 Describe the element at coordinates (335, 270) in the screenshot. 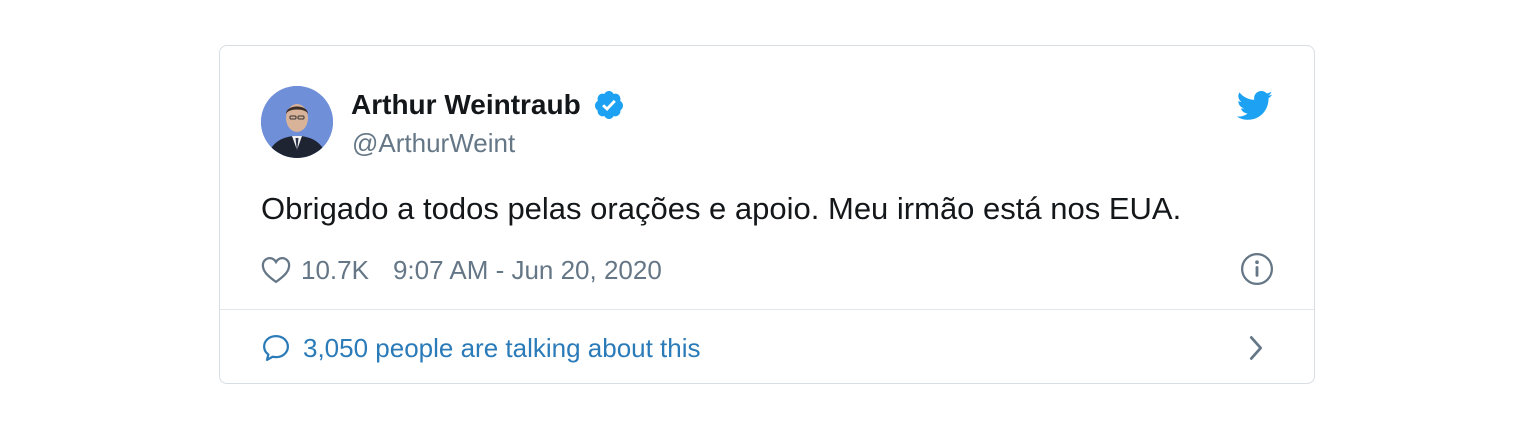

I see `like-count: 10.7K` at that location.